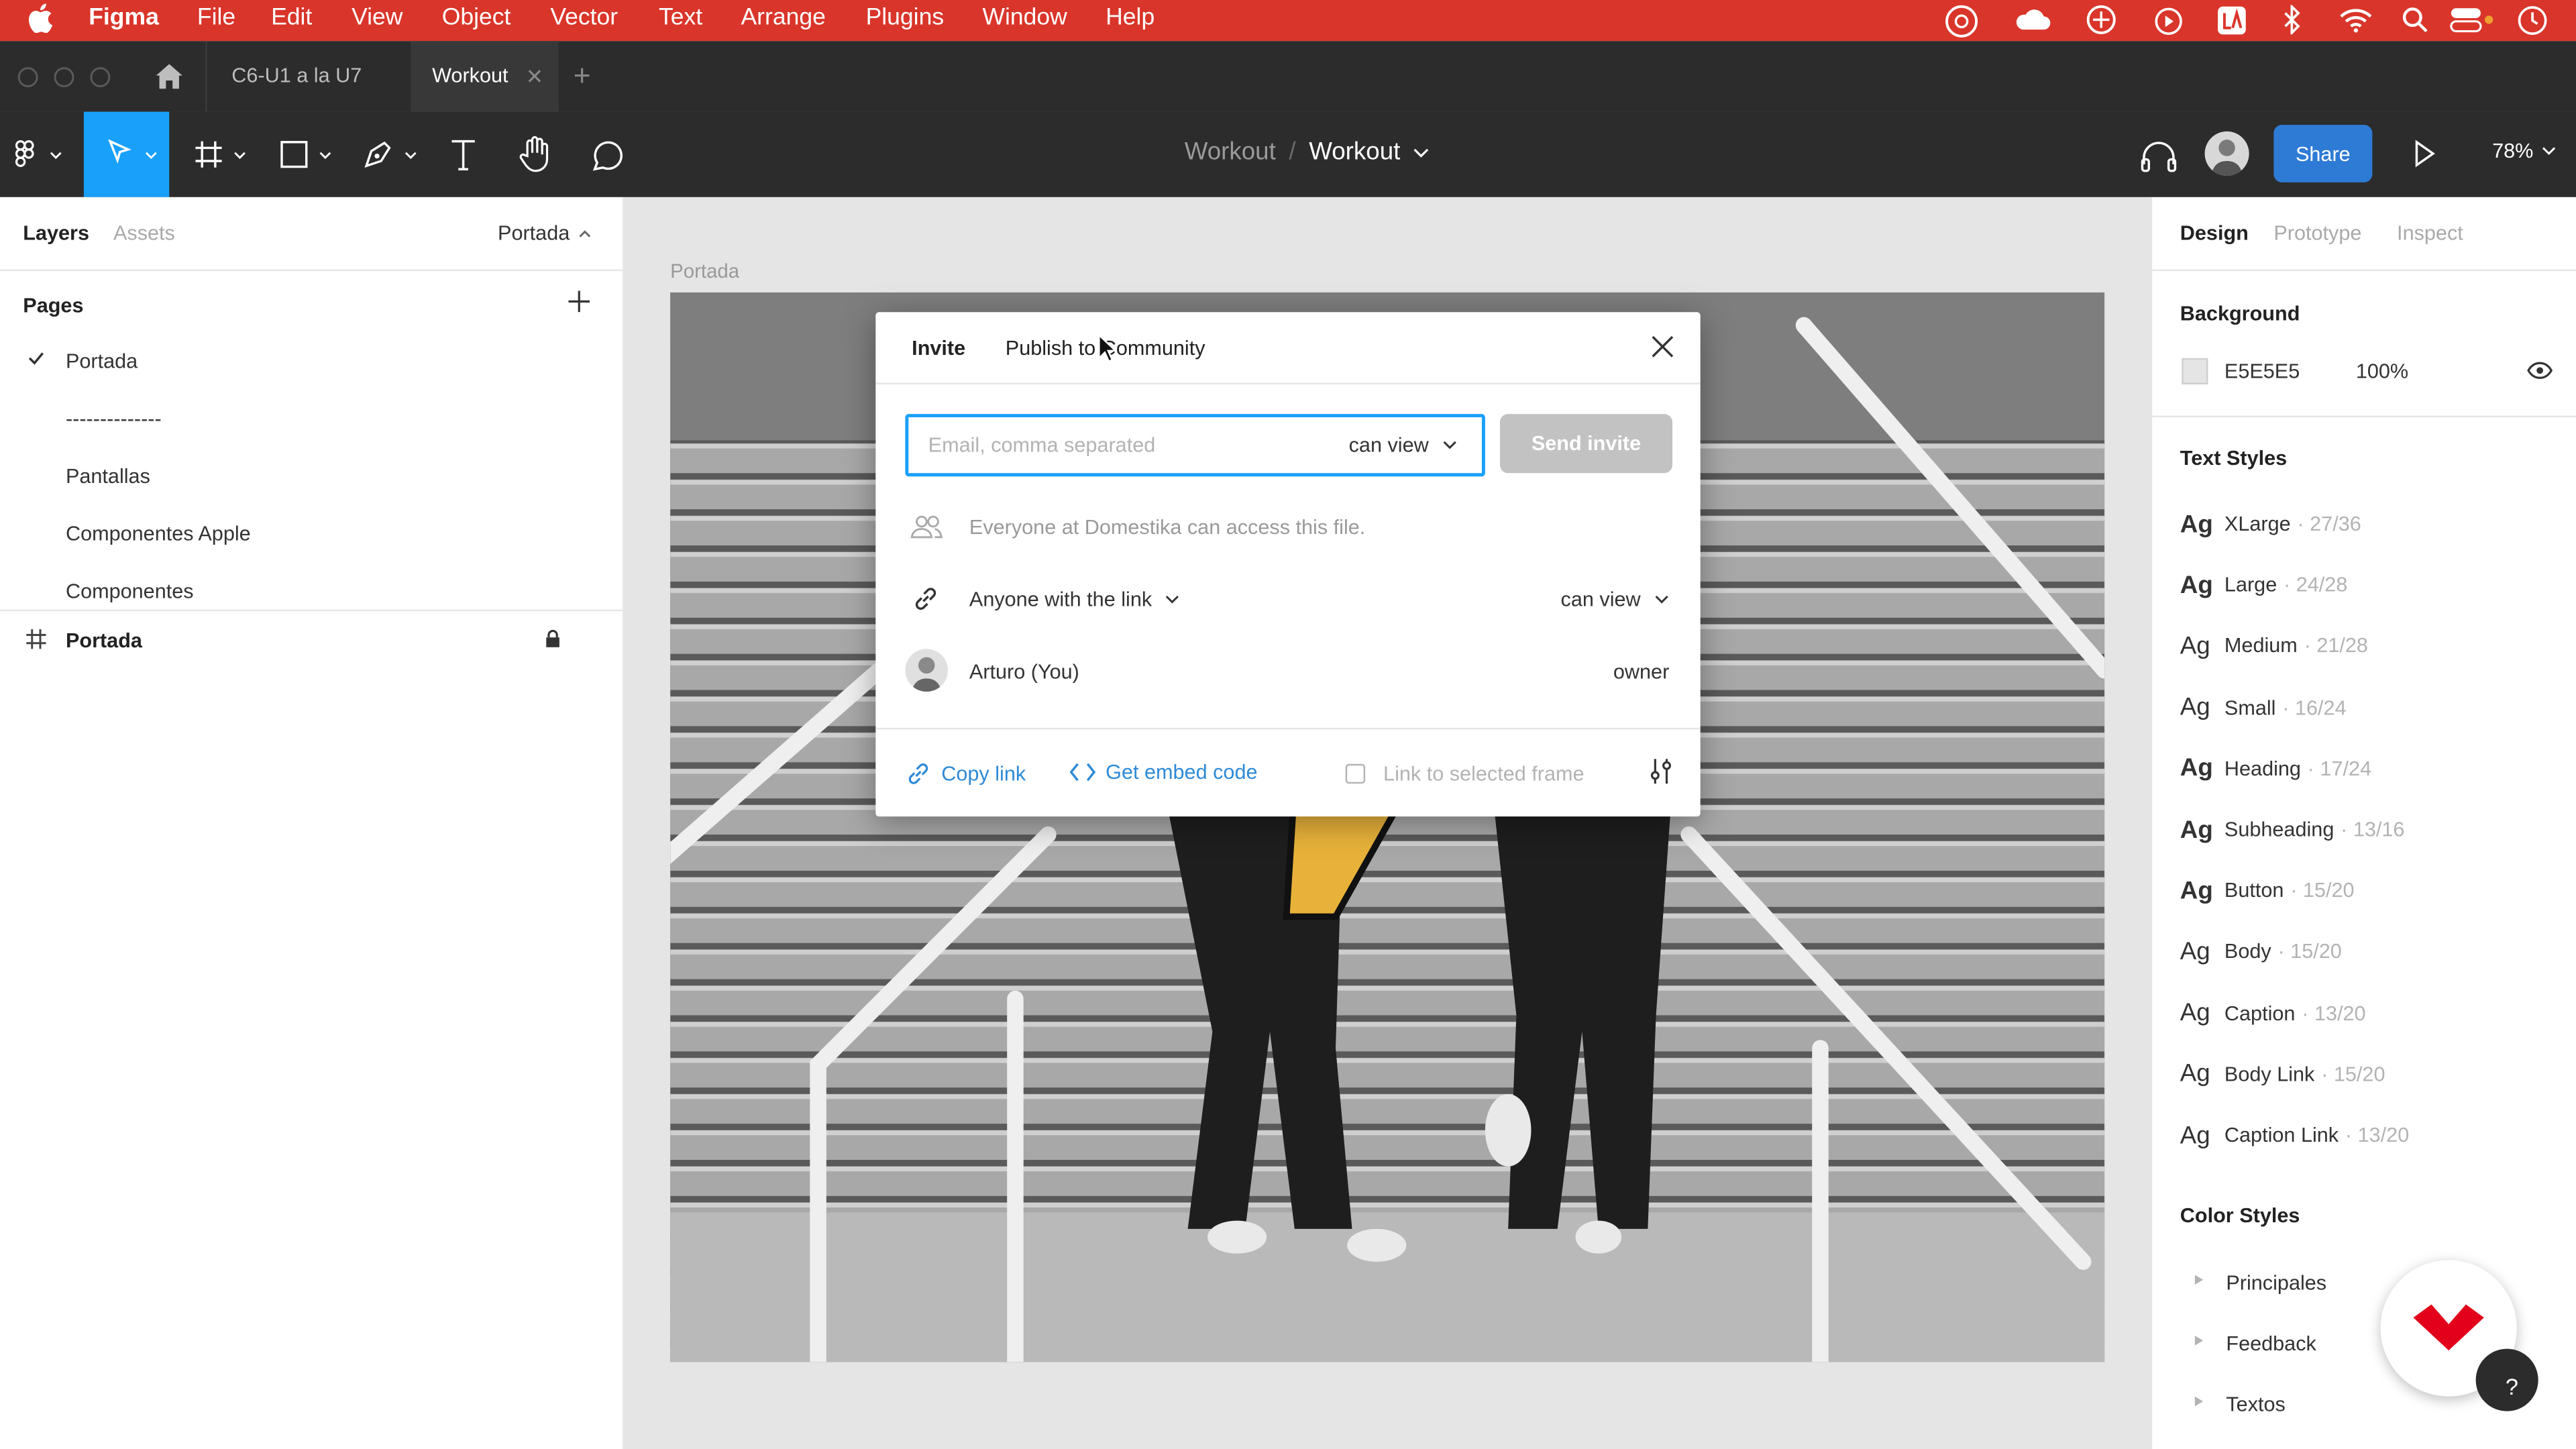 This screenshot has width=2576, height=1449. What do you see at coordinates (2169, 21) in the screenshot?
I see `play-circle-icon` at bounding box center [2169, 21].